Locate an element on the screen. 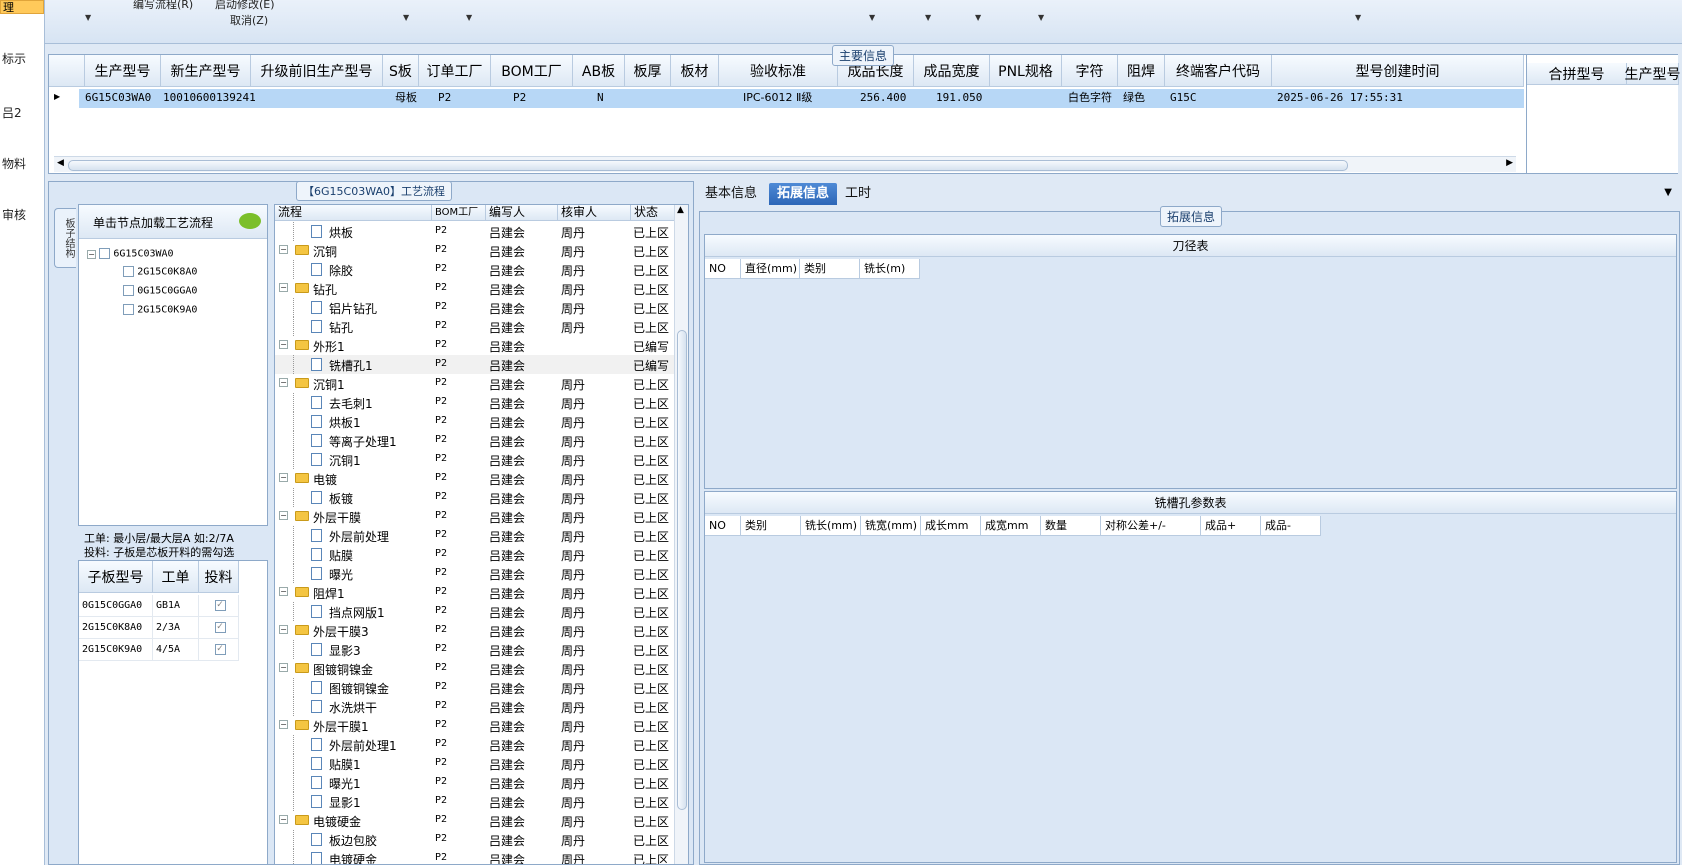  cell-ab-board: N is located at coordinates (599, 98).